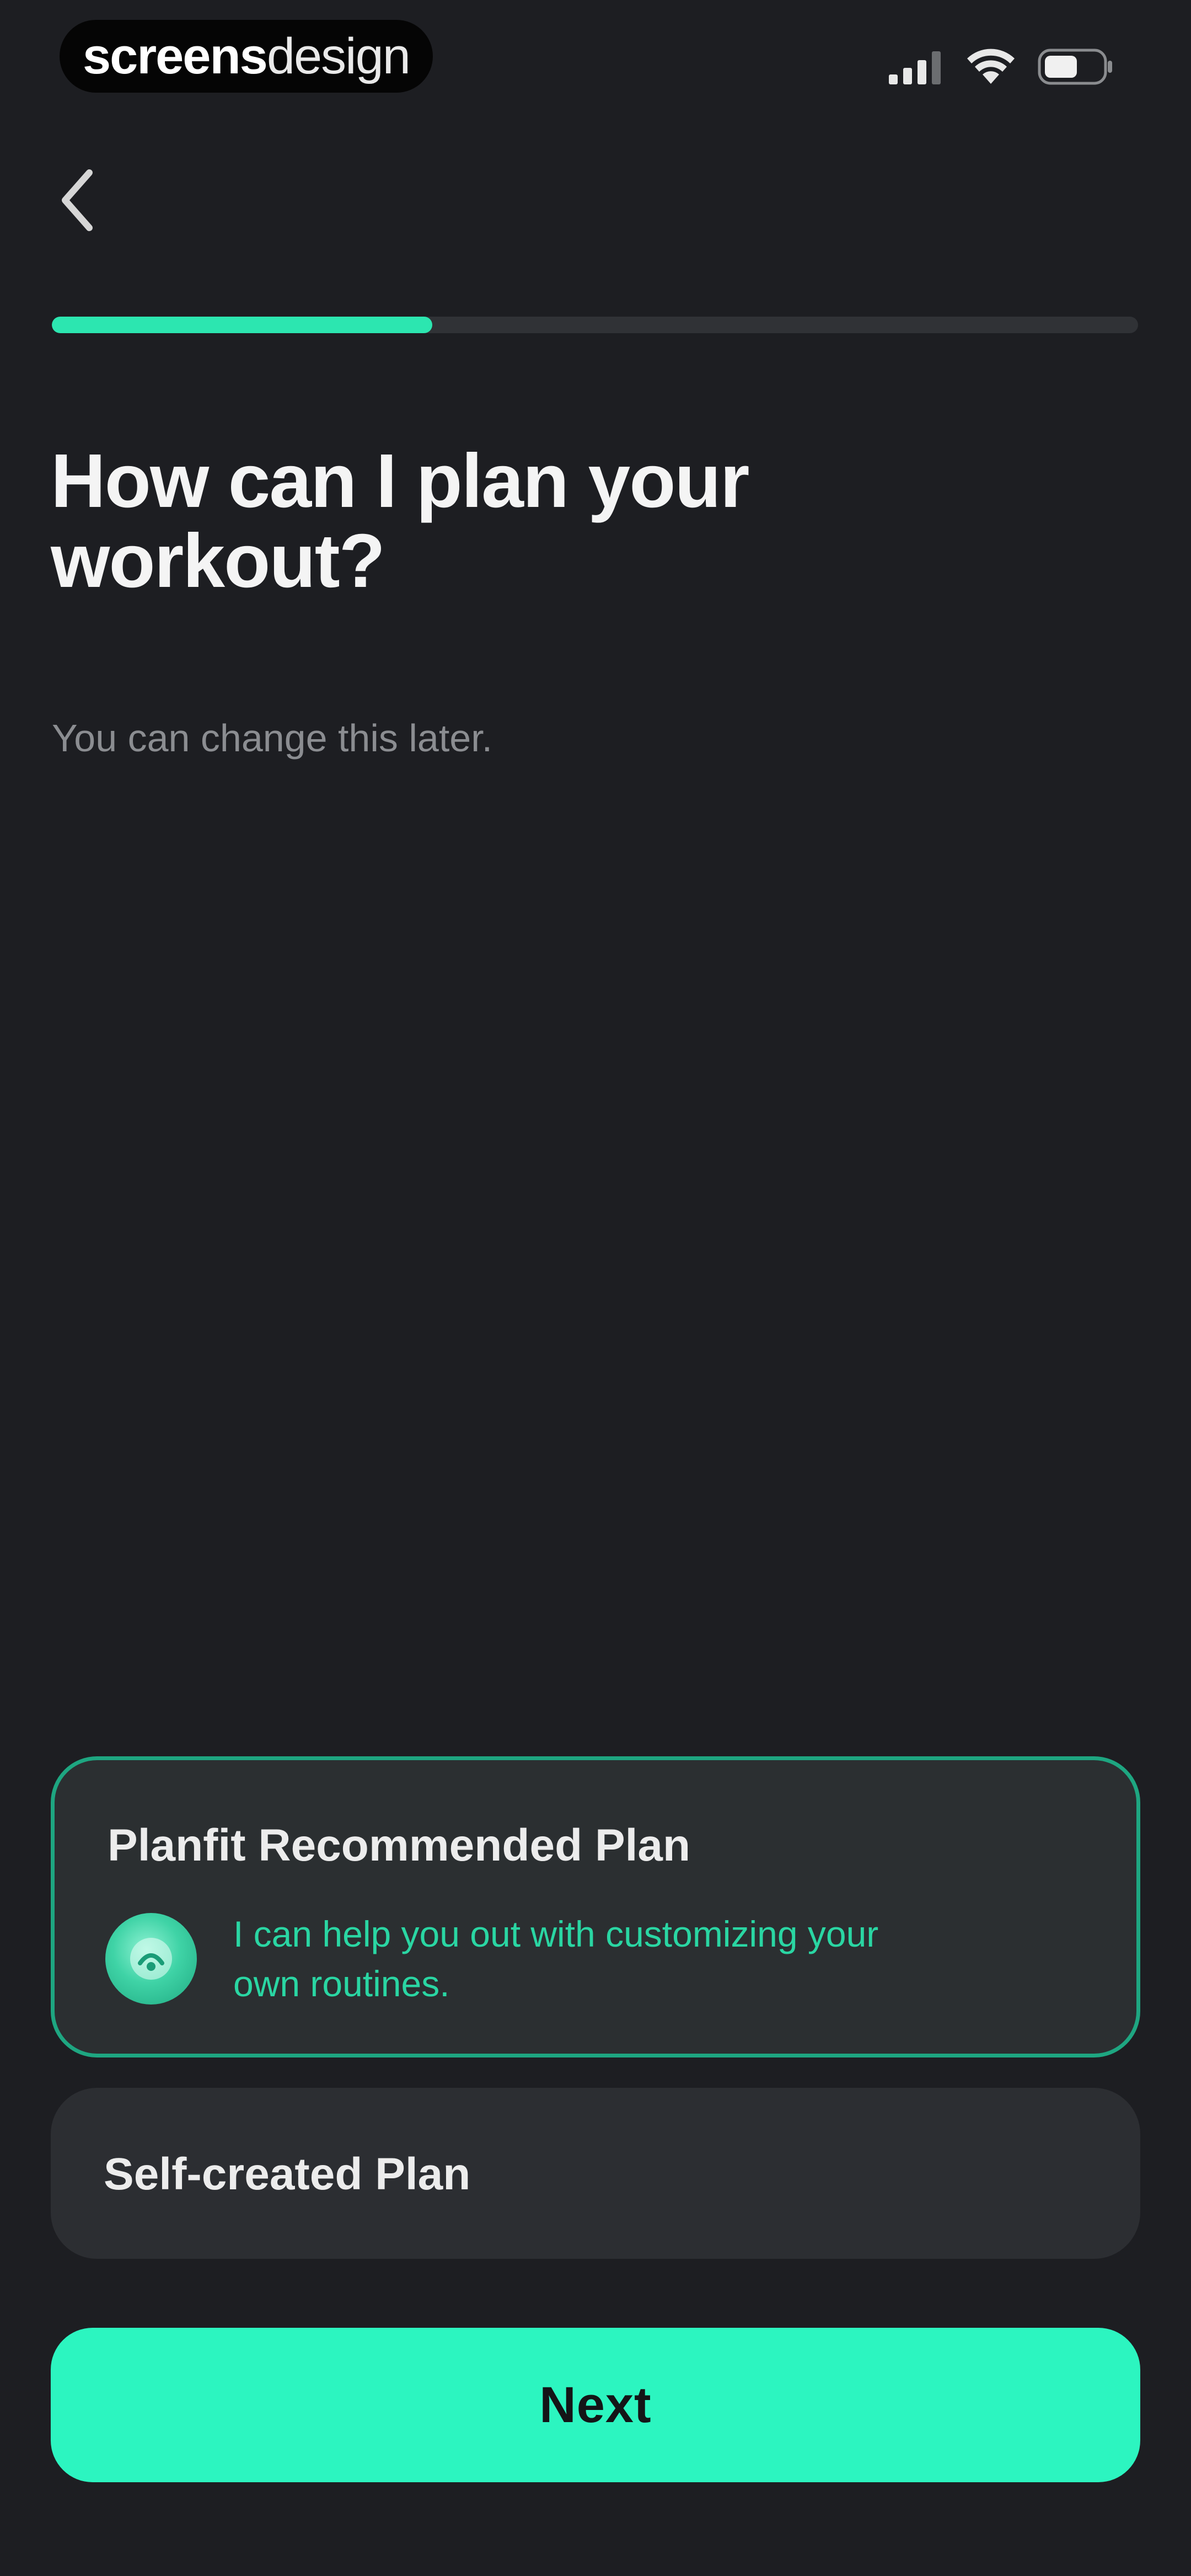 This screenshot has height=2576, width=1191. Describe the element at coordinates (595, 325) in the screenshot. I see `progress-bar` at that location.